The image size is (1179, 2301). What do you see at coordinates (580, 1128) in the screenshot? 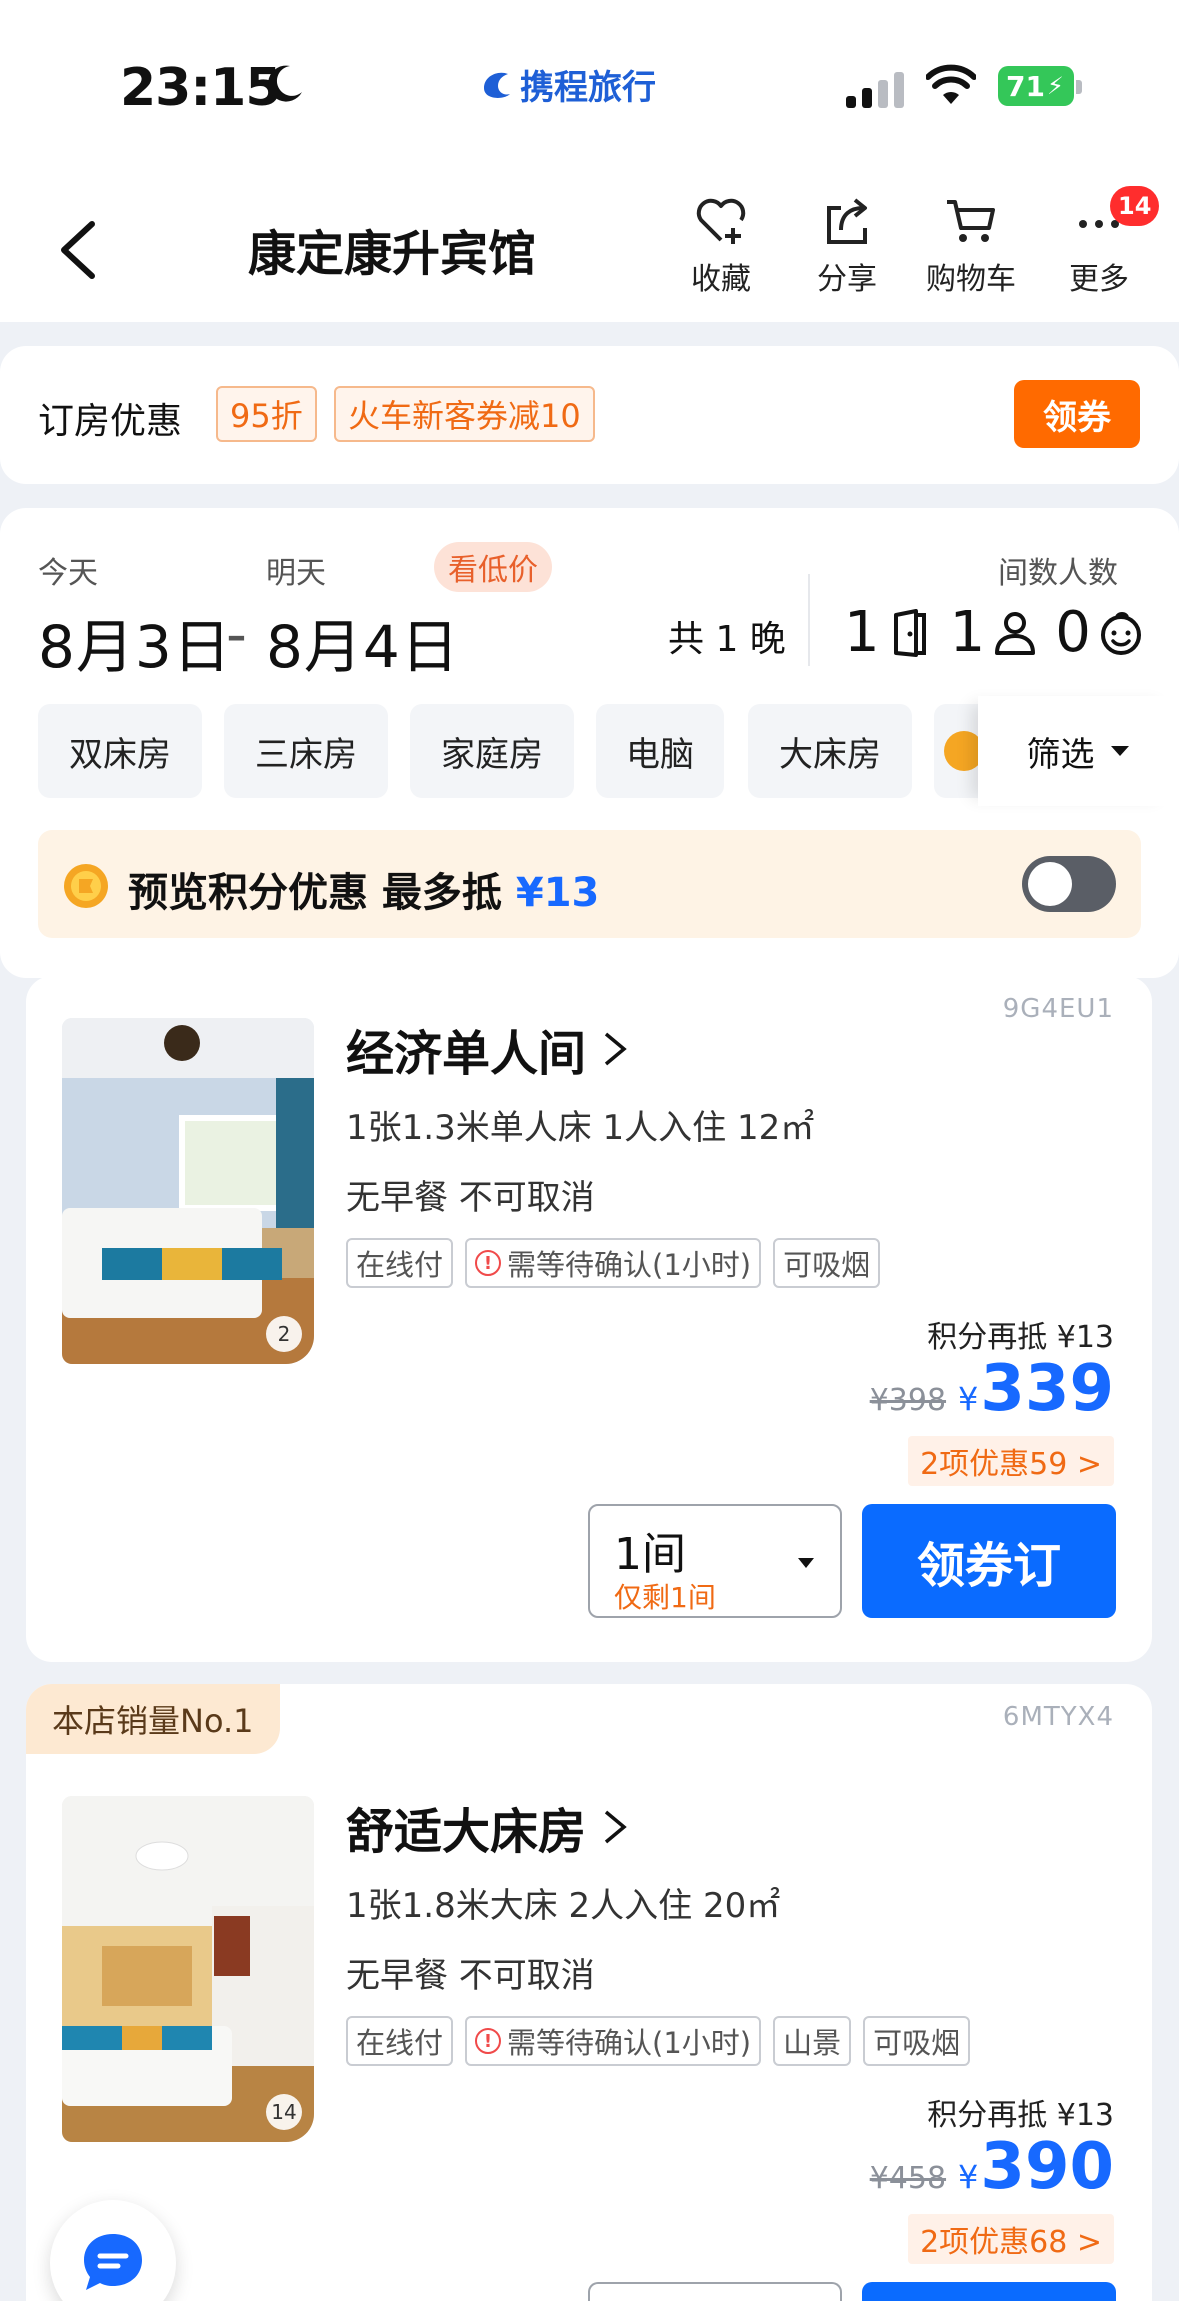
I see `room-spec: 1张1.3米单人床 1人入住 12㎡` at bounding box center [580, 1128].